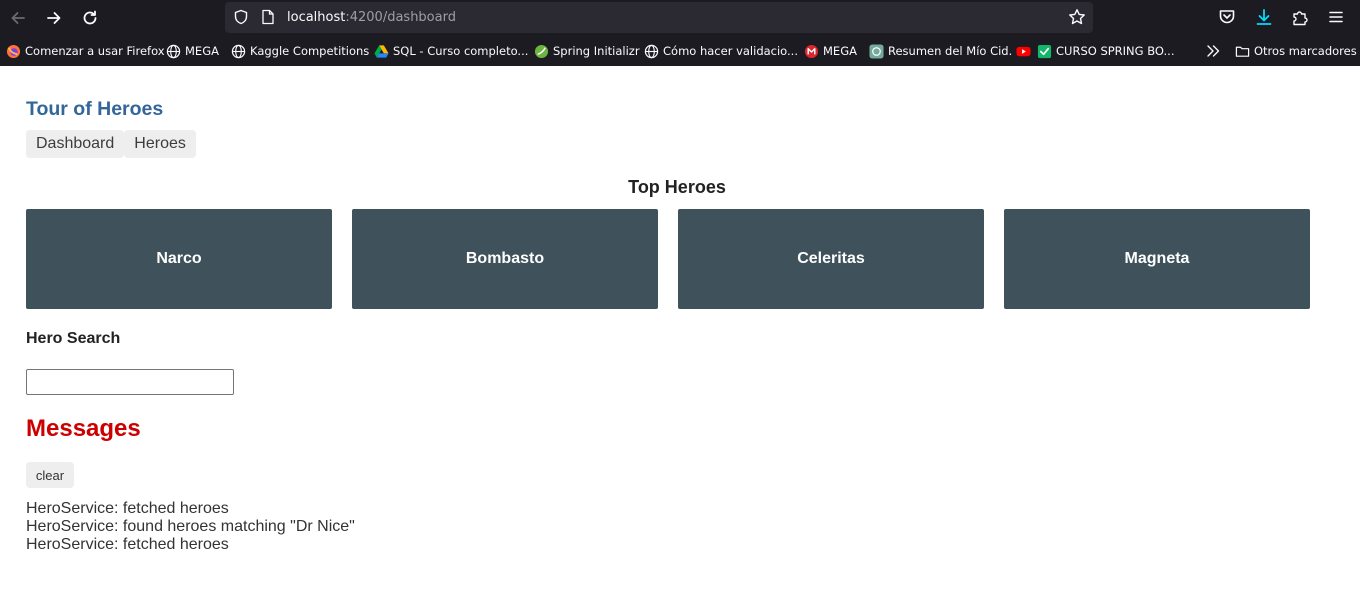 This screenshot has width=1360, height=601. I want to click on reload-icon, so click(90, 17).